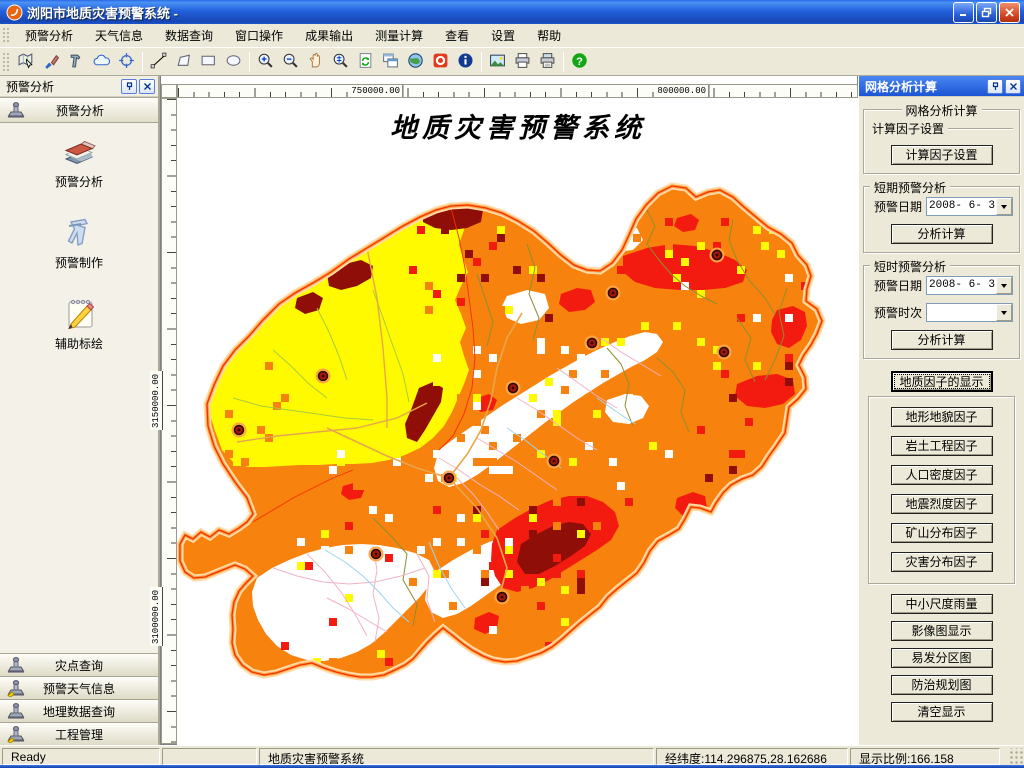 The width and height of the screenshot is (1024, 768). I want to click on short-term-analyze-button: 分析计算, so click(941, 234).